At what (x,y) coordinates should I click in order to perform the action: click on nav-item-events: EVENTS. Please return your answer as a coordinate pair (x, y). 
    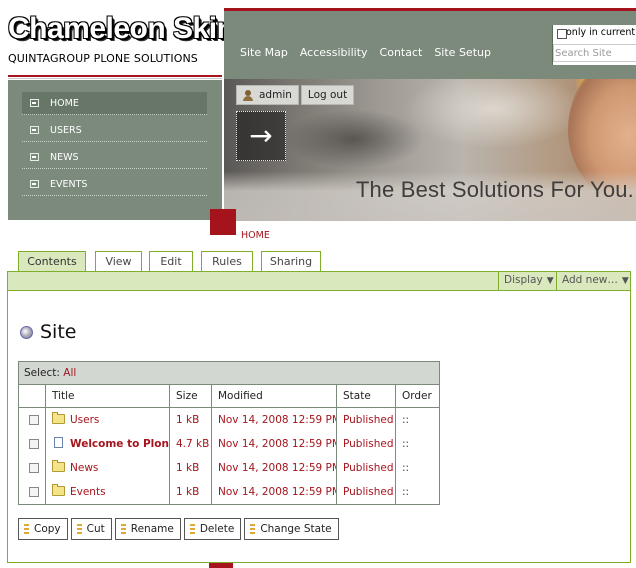
    Looking at the image, I should click on (114, 184).